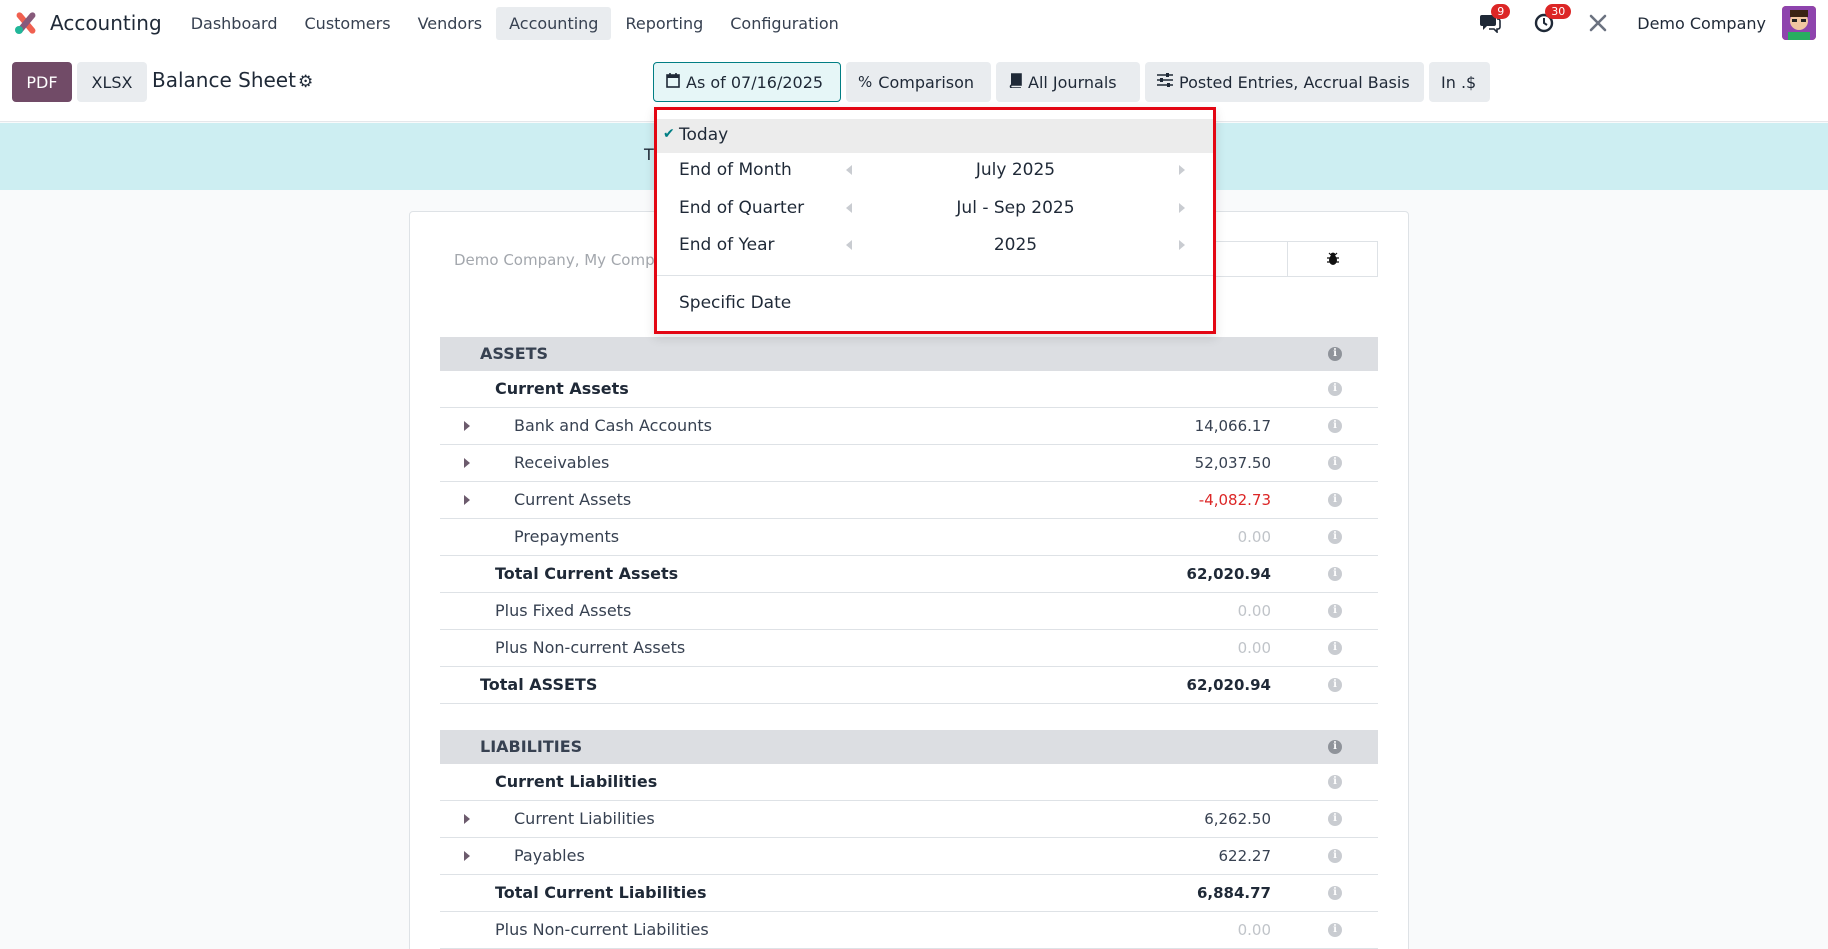 This screenshot has width=1828, height=949. What do you see at coordinates (348, 23) in the screenshot?
I see `menu-customers: Customers` at bounding box center [348, 23].